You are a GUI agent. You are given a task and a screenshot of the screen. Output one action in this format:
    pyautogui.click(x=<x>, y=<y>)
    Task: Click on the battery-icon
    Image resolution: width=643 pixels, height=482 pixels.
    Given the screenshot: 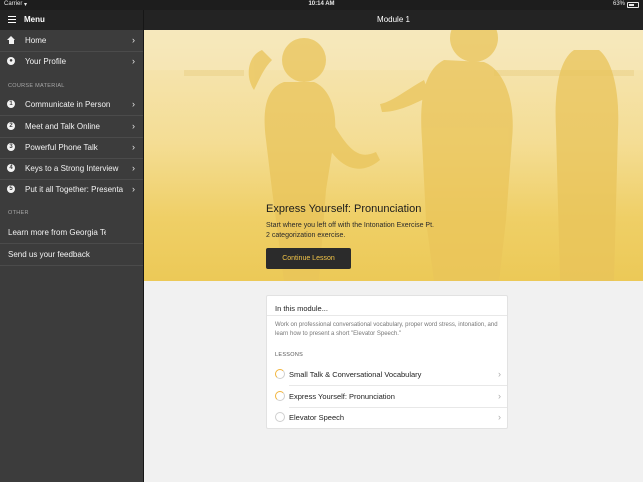 What is the action you would take?
    pyautogui.click(x=633, y=5)
    